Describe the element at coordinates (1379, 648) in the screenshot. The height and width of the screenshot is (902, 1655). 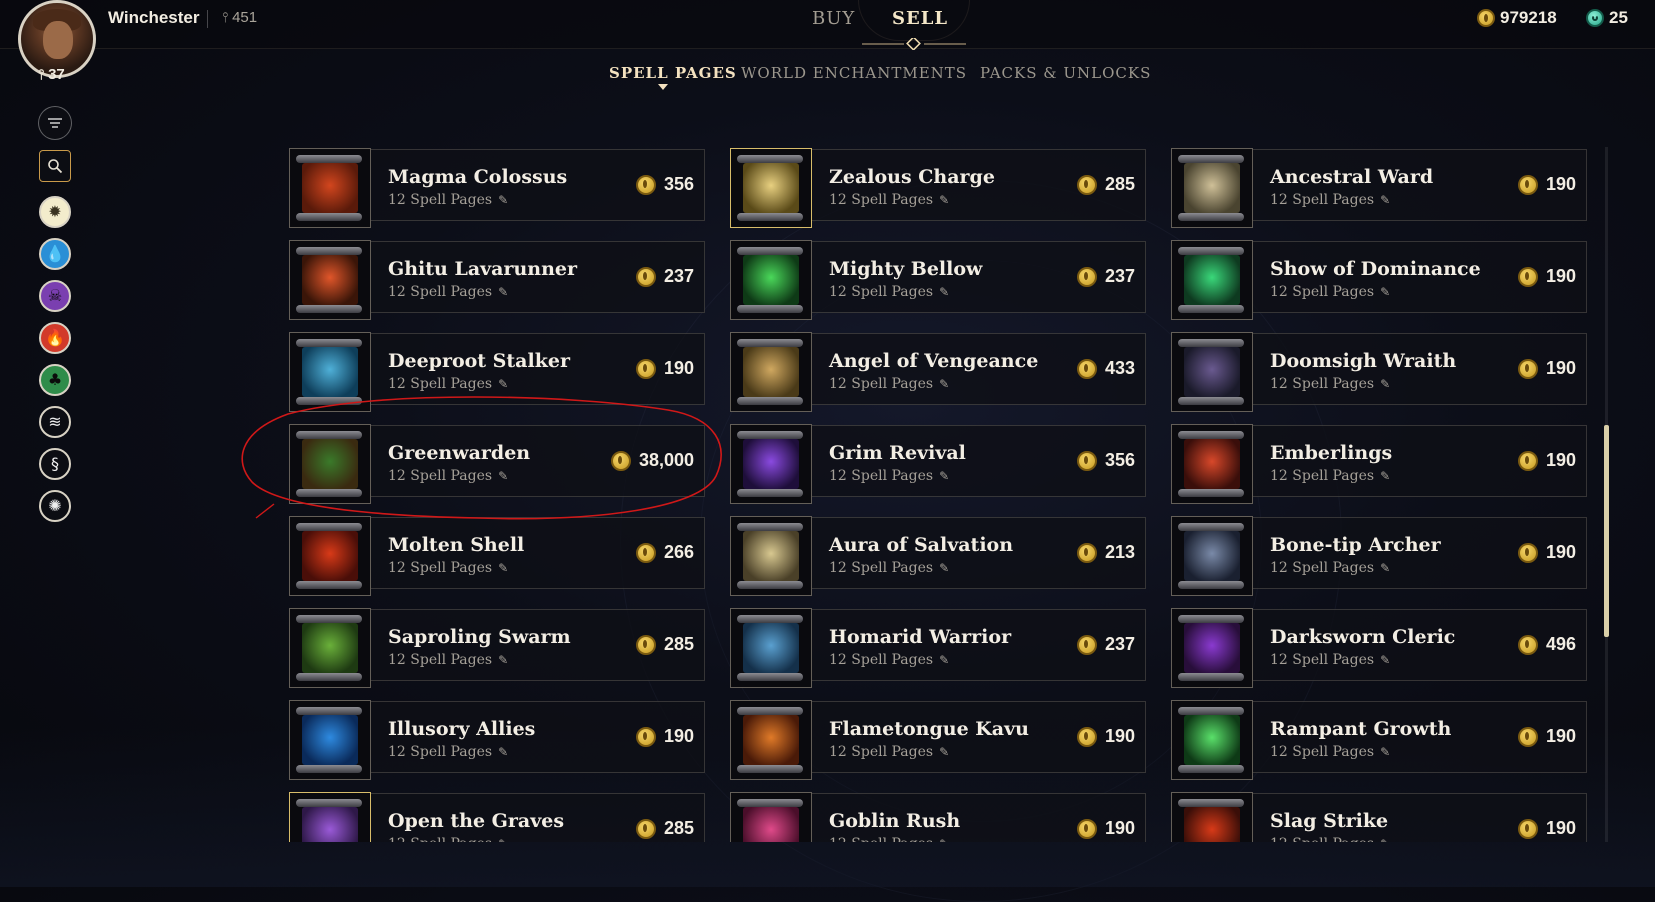
I see `spell-card: Darksworn Cleric 12 Spell Pages ✎ 496` at that location.